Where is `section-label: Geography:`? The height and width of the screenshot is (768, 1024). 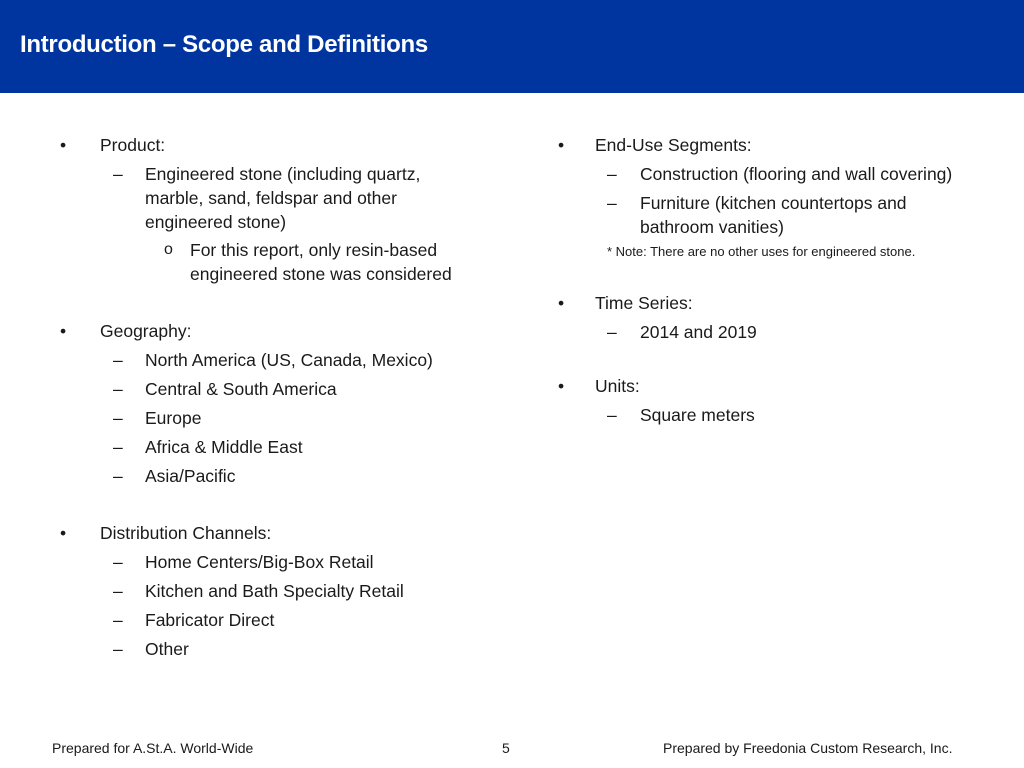 section-label: Geography: is located at coordinates (146, 331).